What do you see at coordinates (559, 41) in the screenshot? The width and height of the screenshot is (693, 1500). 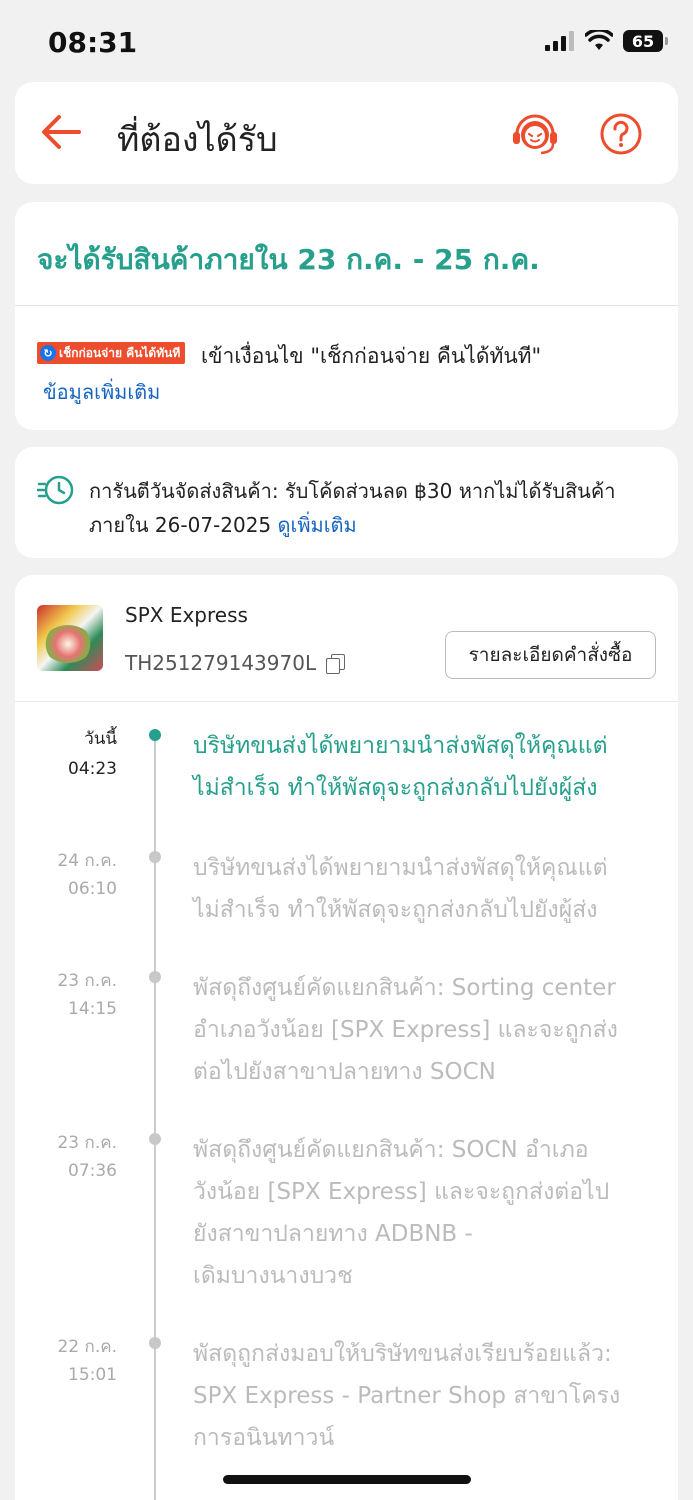 I see `cellular-signal-icon` at bounding box center [559, 41].